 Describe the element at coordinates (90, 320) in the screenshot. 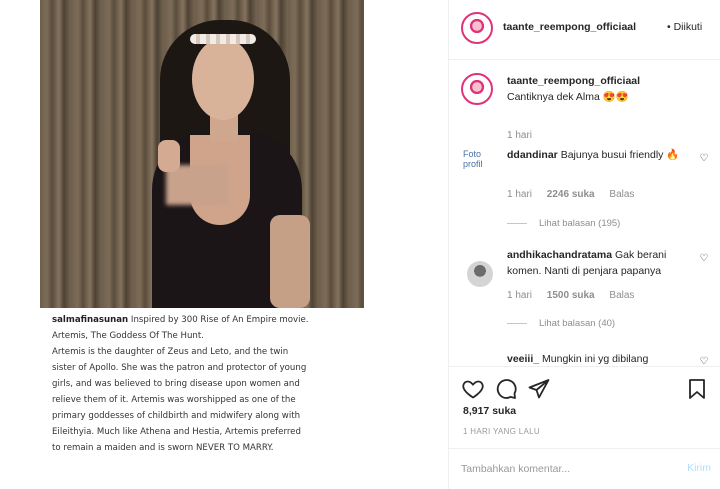

I see `caption-username: salmafinasunan` at that location.